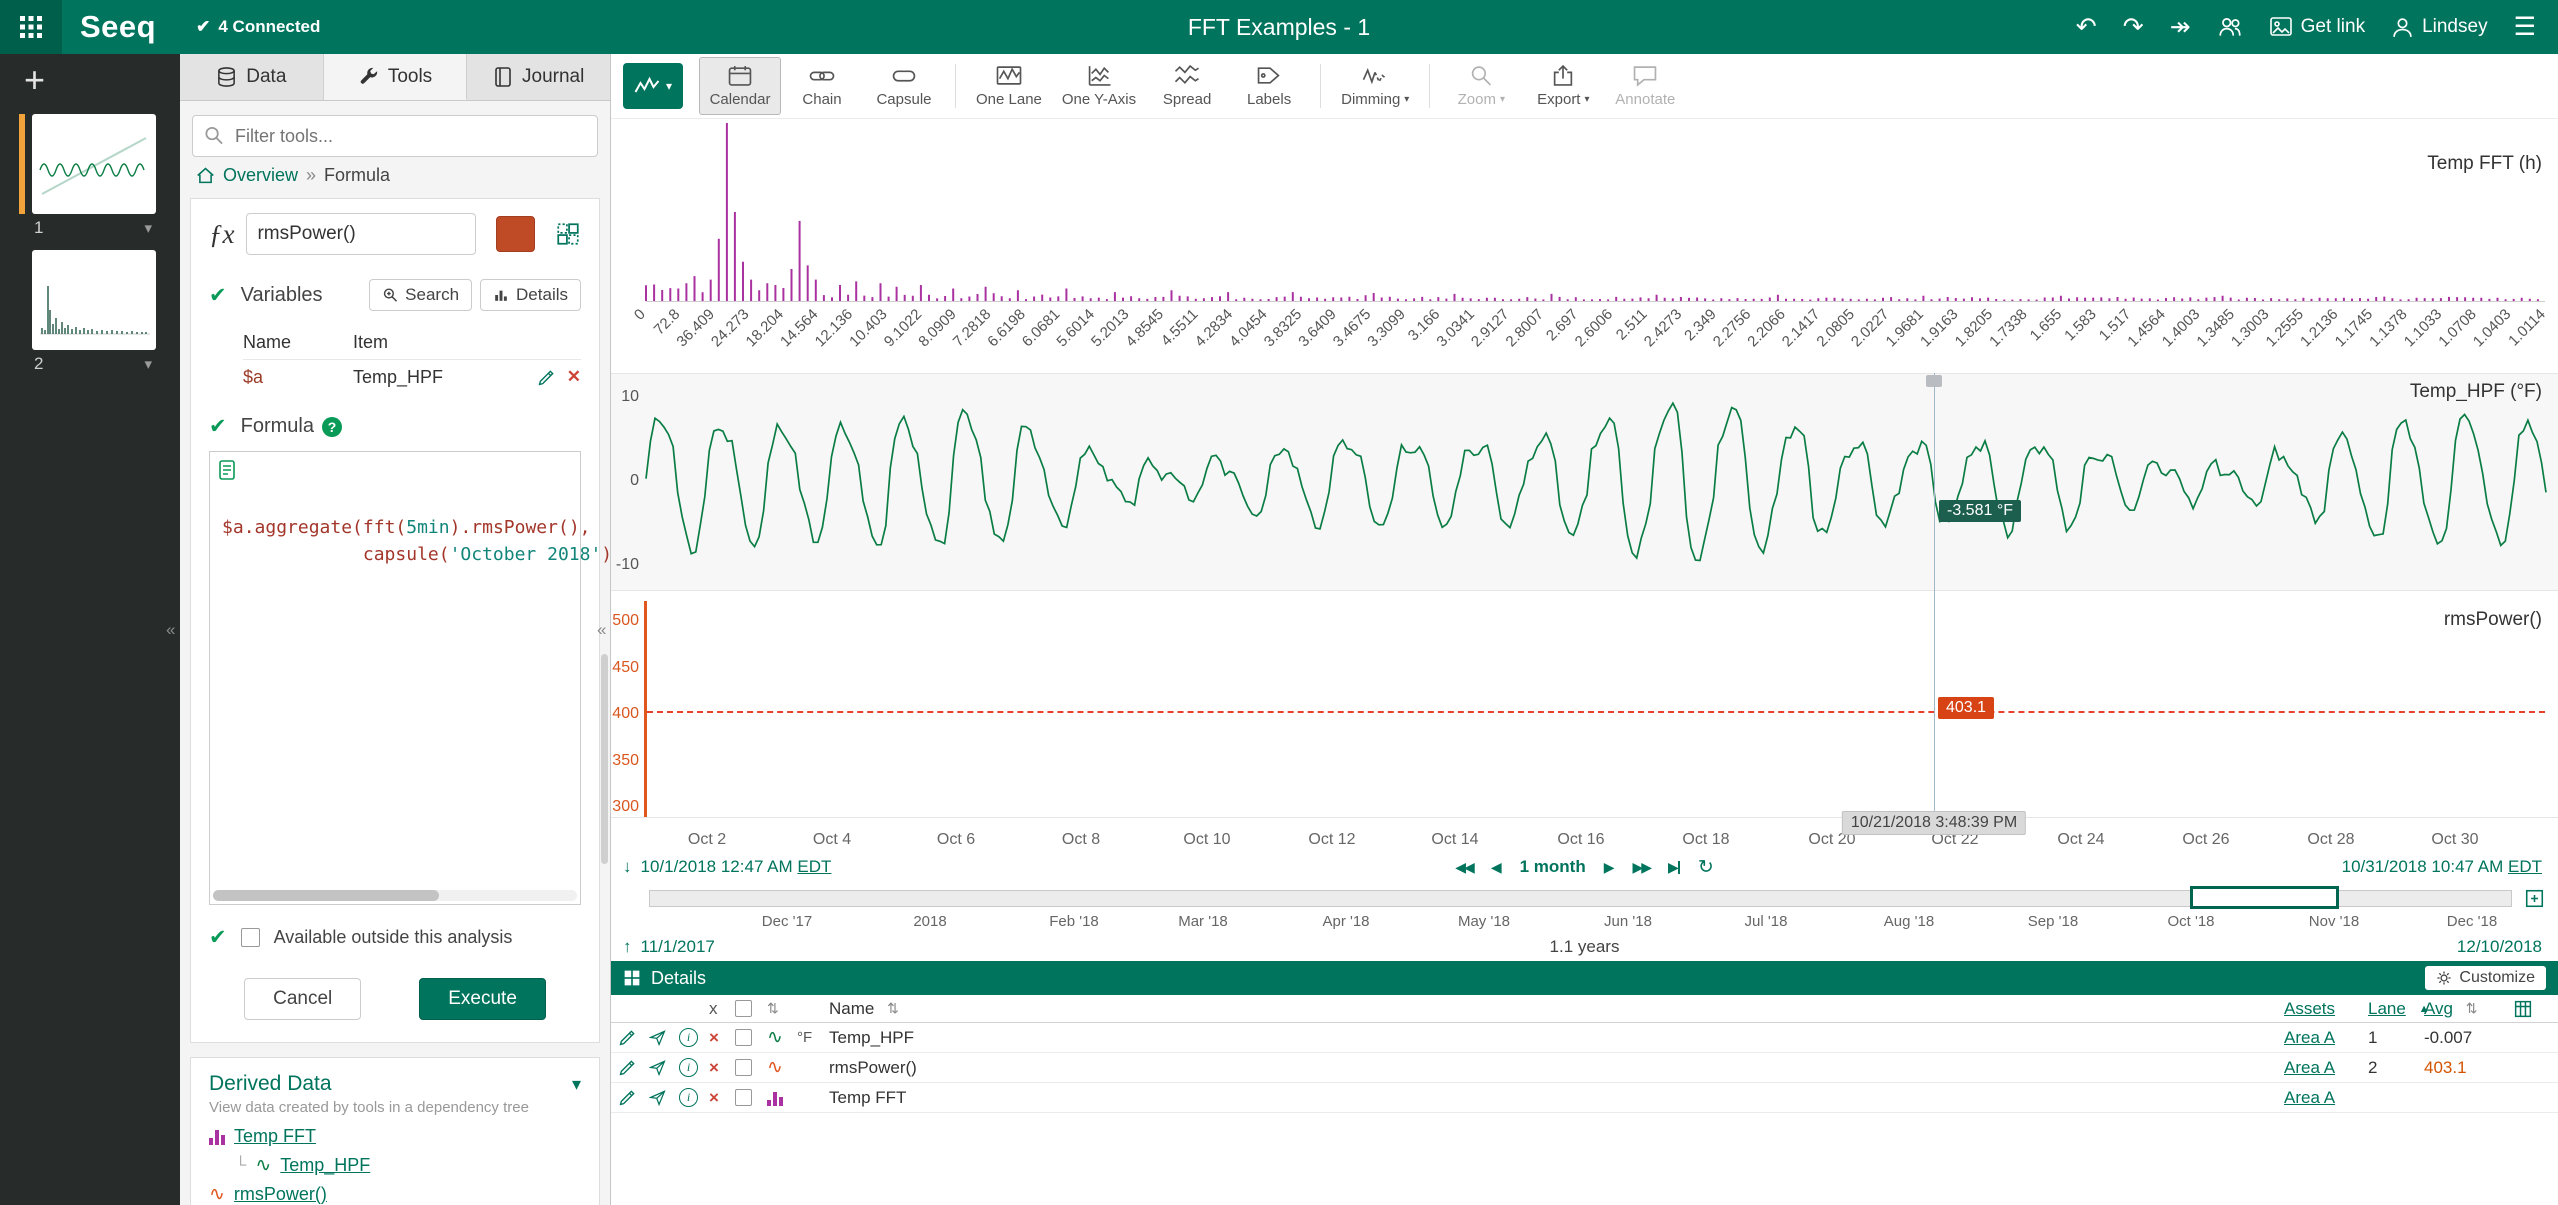  Describe the element at coordinates (538, 77) in the screenshot. I see `tab-journal: Journal` at that location.